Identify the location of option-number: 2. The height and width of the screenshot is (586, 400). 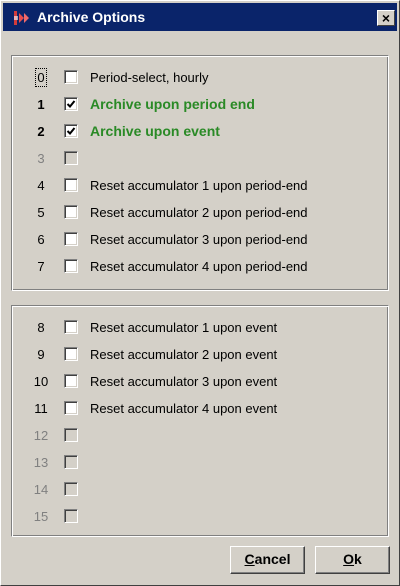
(41, 131).